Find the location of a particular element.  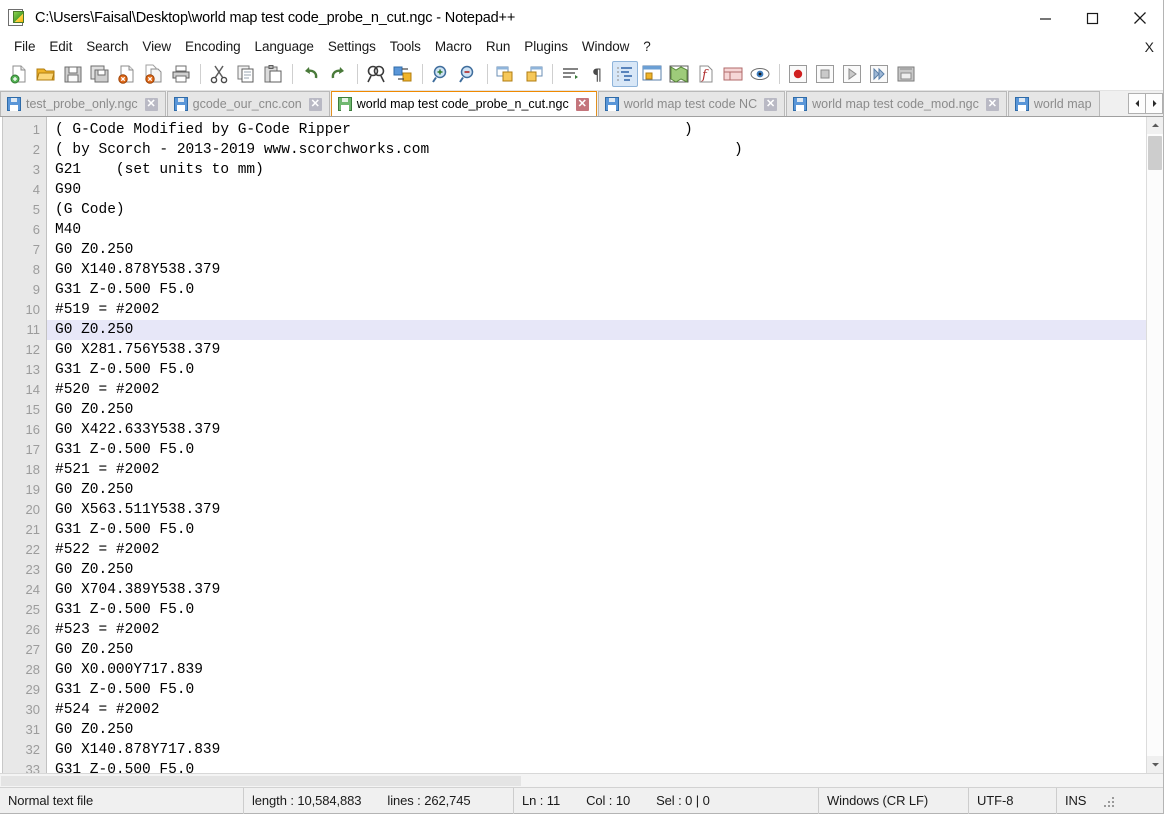

menu-help: ? is located at coordinates (646, 47).